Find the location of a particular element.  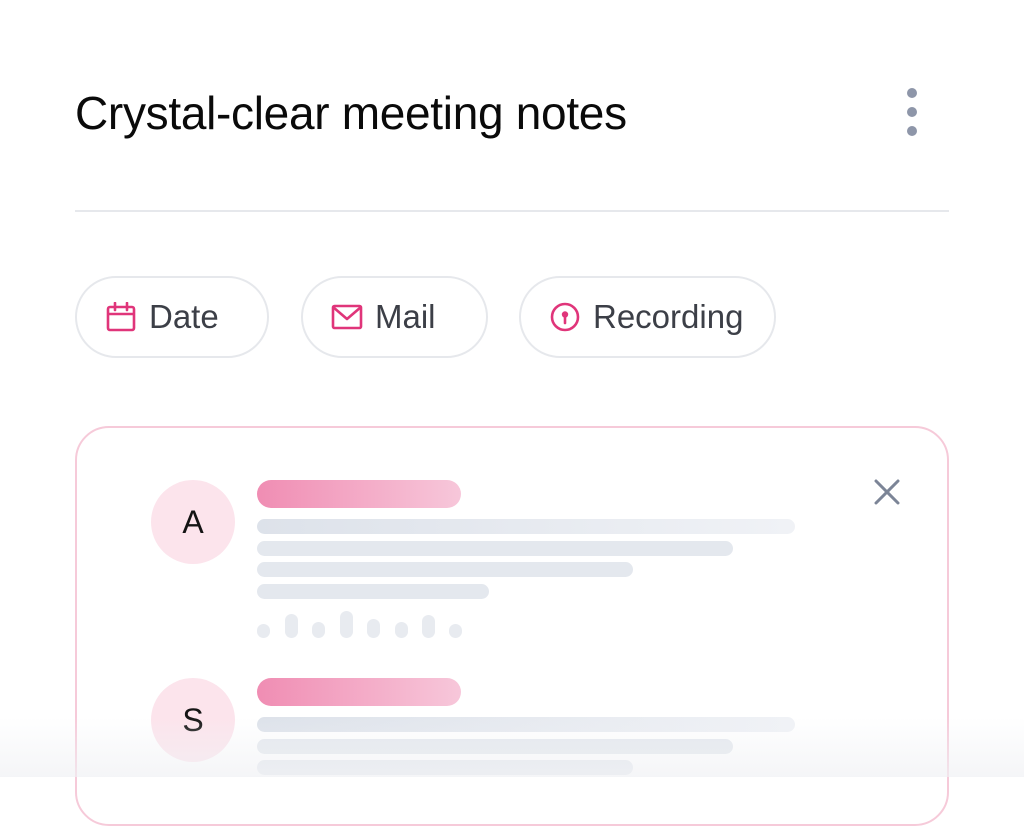

page-header: Crystal-clear meeting notes is located at coordinates (512, 115).